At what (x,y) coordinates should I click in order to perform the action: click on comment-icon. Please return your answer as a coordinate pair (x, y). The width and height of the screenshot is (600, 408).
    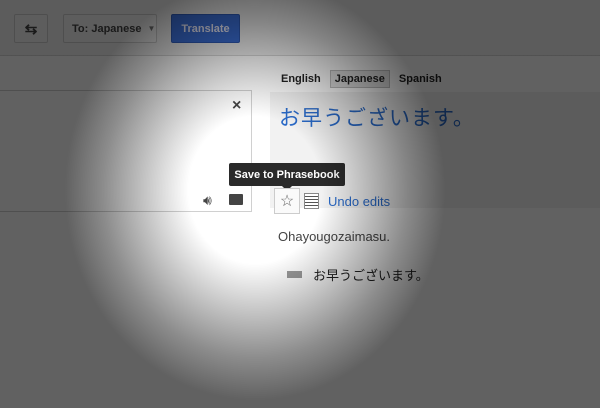
    Looking at the image, I should click on (236, 199).